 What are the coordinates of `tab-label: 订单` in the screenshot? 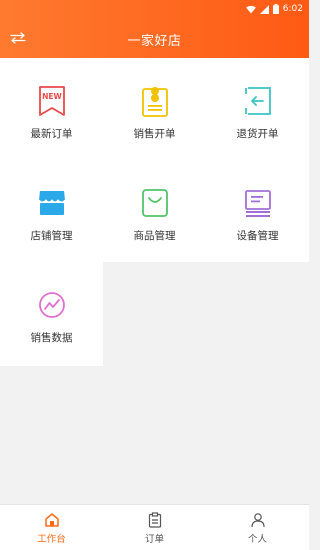 It's located at (154, 539).